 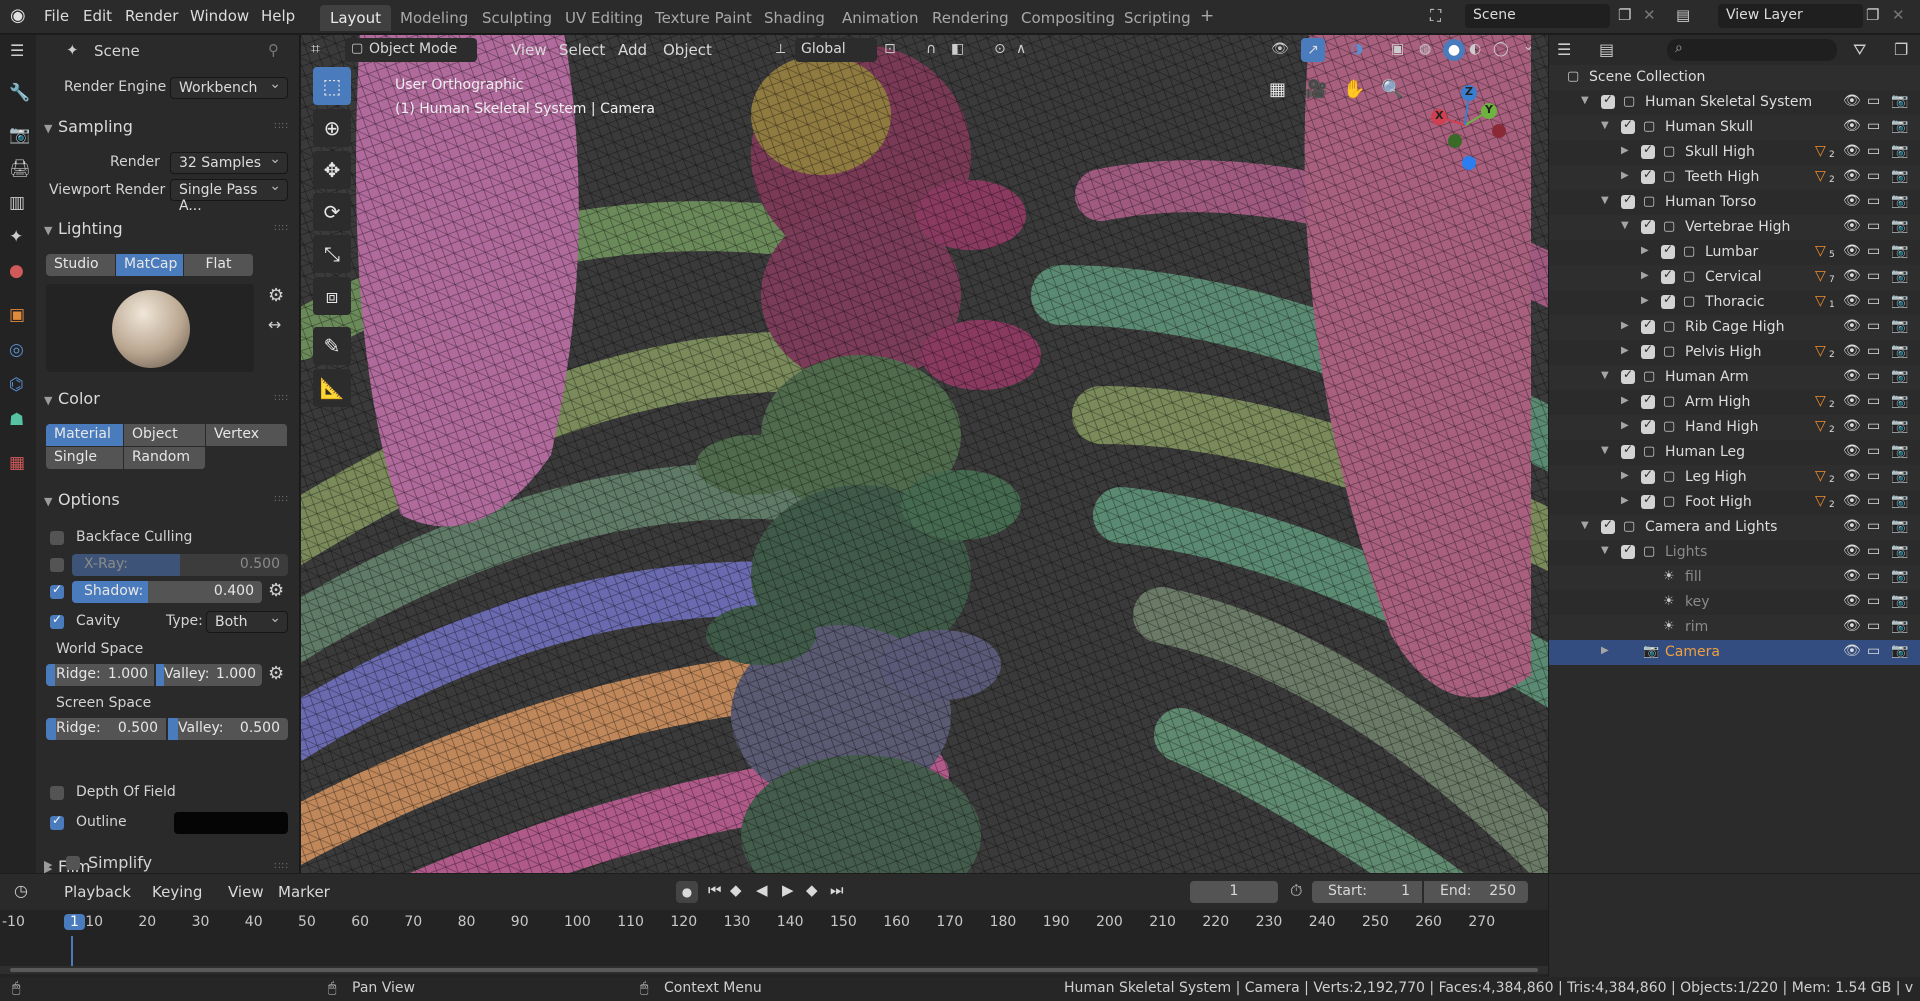 What do you see at coordinates (1392, 89) in the screenshot?
I see `zoom-icon: 🔍` at bounding box center [1392, 89].